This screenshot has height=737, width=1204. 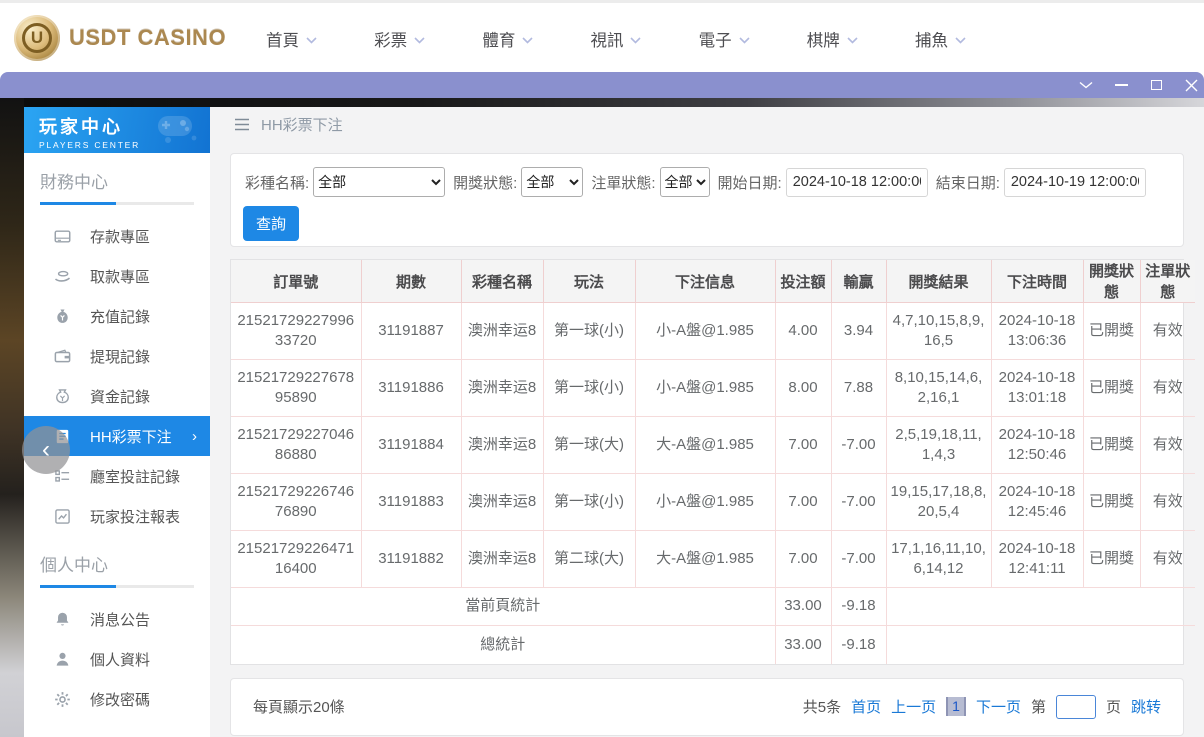 I want to click on cell: 31191884, so click(x=411, y=445).